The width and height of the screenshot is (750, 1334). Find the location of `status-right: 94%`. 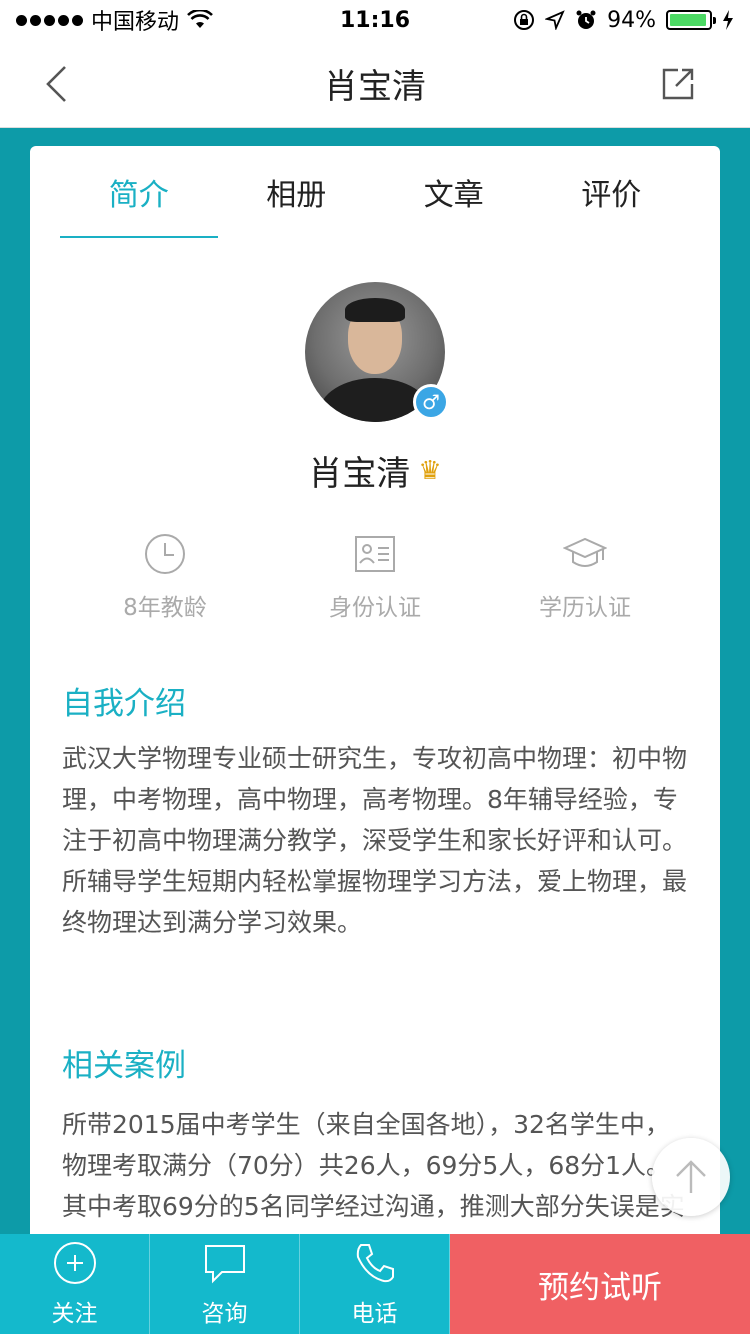

status-right: 94% is located at coordinates (623, 20).